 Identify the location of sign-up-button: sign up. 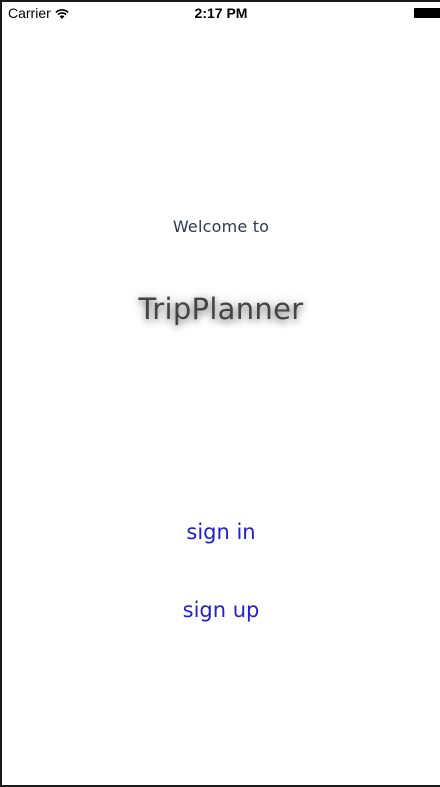
(221, 610).